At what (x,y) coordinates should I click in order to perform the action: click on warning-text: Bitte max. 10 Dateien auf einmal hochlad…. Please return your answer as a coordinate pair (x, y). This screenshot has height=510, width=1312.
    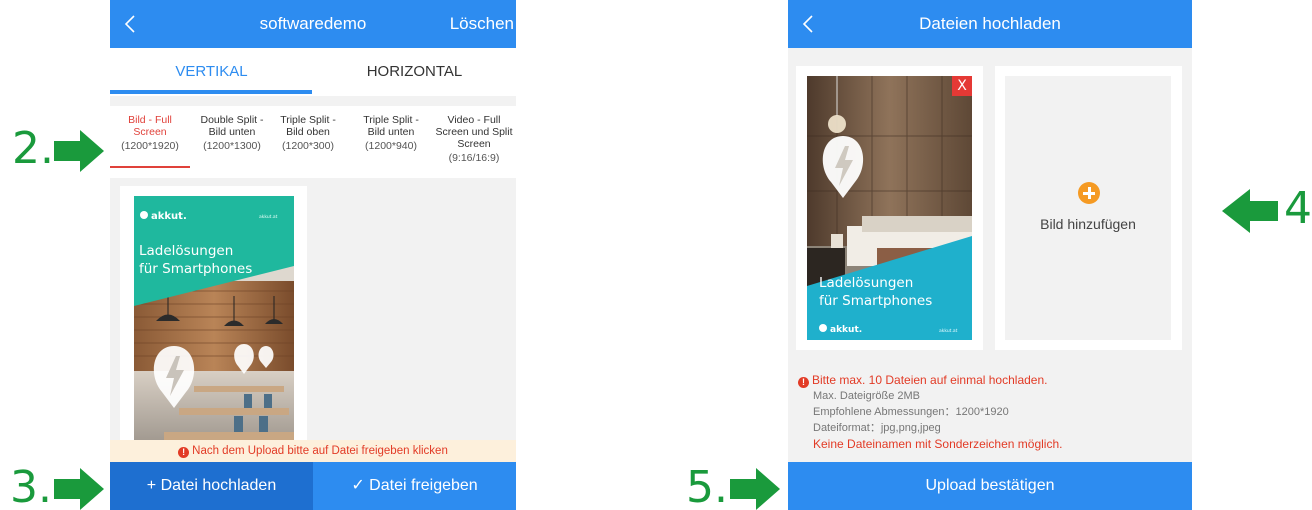
    Looking at the image, I should click on (930, 380).